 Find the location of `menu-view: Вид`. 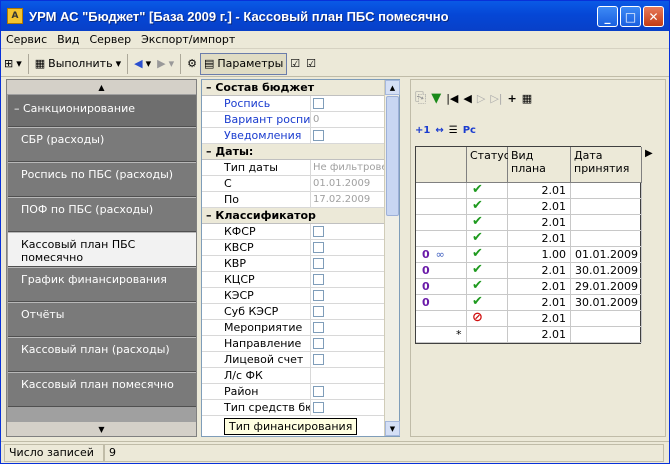

menu-view: Вид is located at coordinates (68, 39).